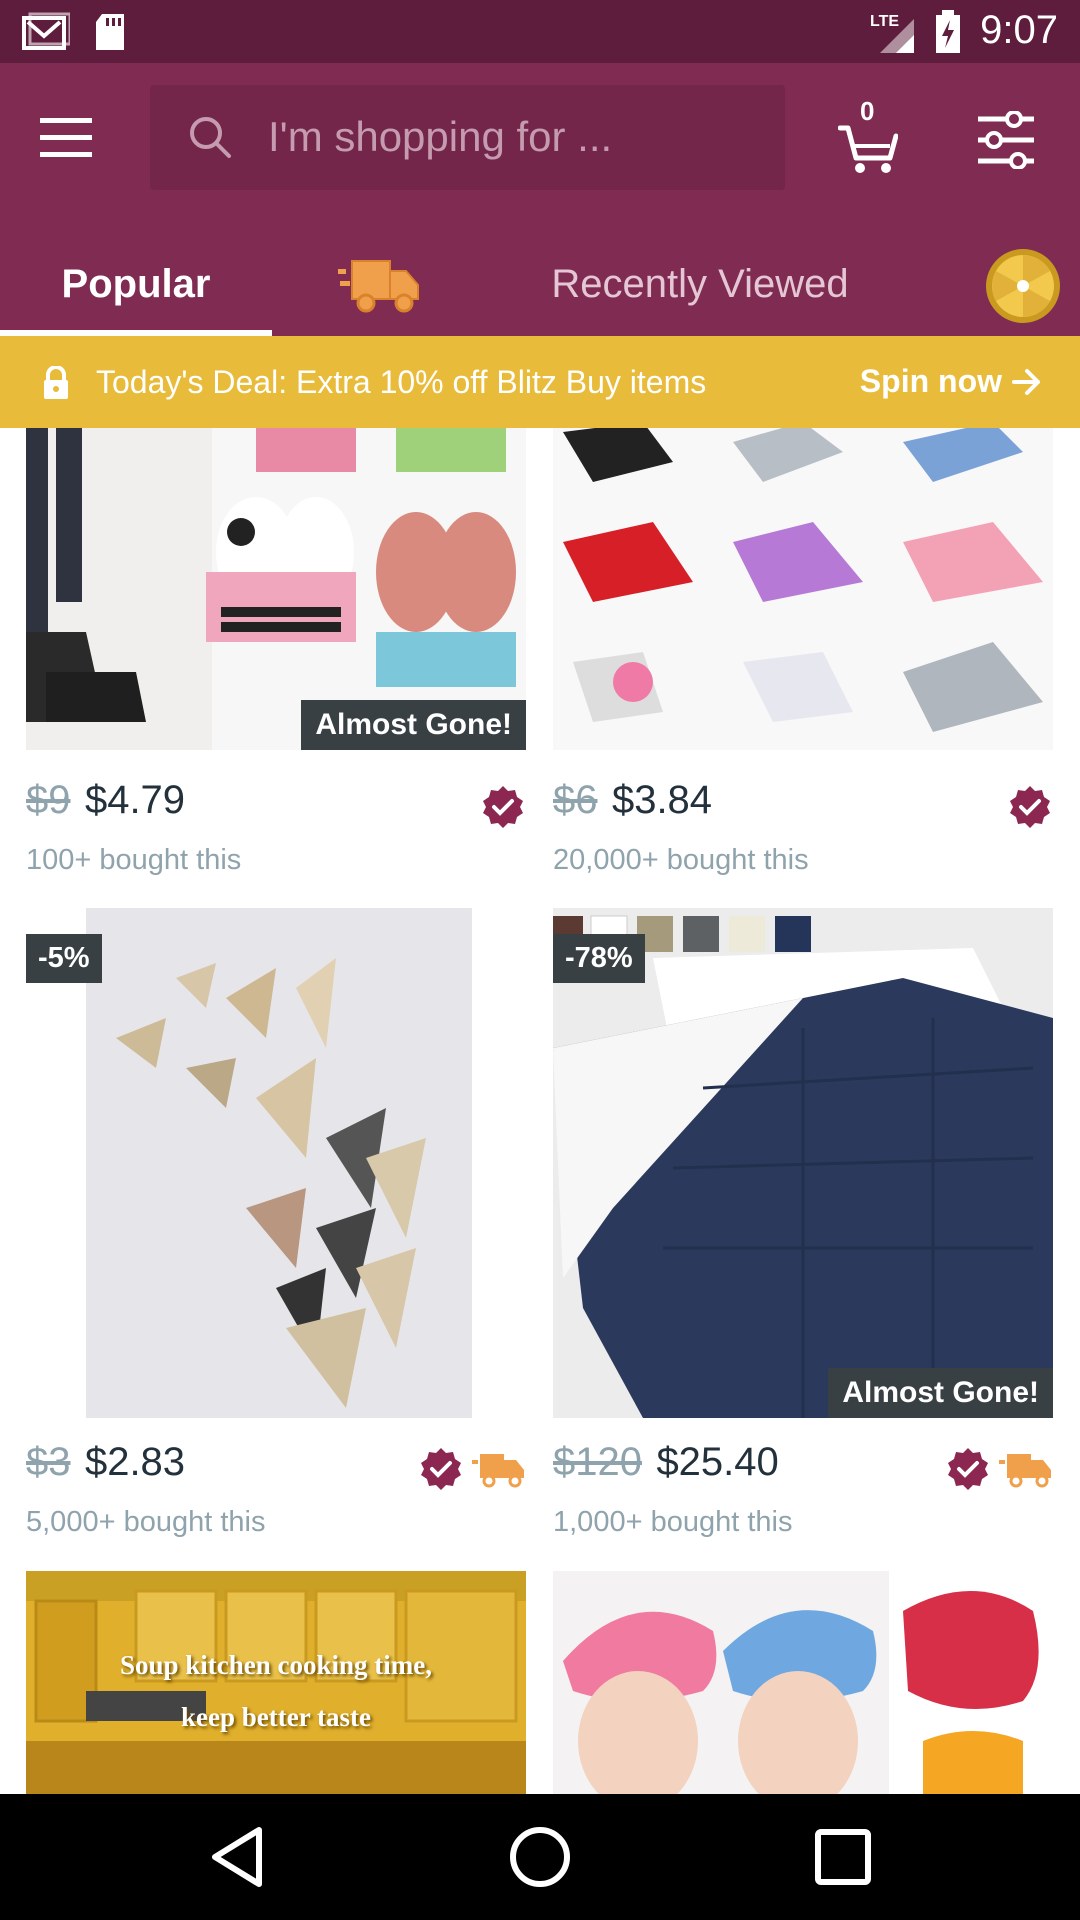 This screenshot has height=1920, width=1080. I want to click on product-image: -5%, so click(276, 1163).